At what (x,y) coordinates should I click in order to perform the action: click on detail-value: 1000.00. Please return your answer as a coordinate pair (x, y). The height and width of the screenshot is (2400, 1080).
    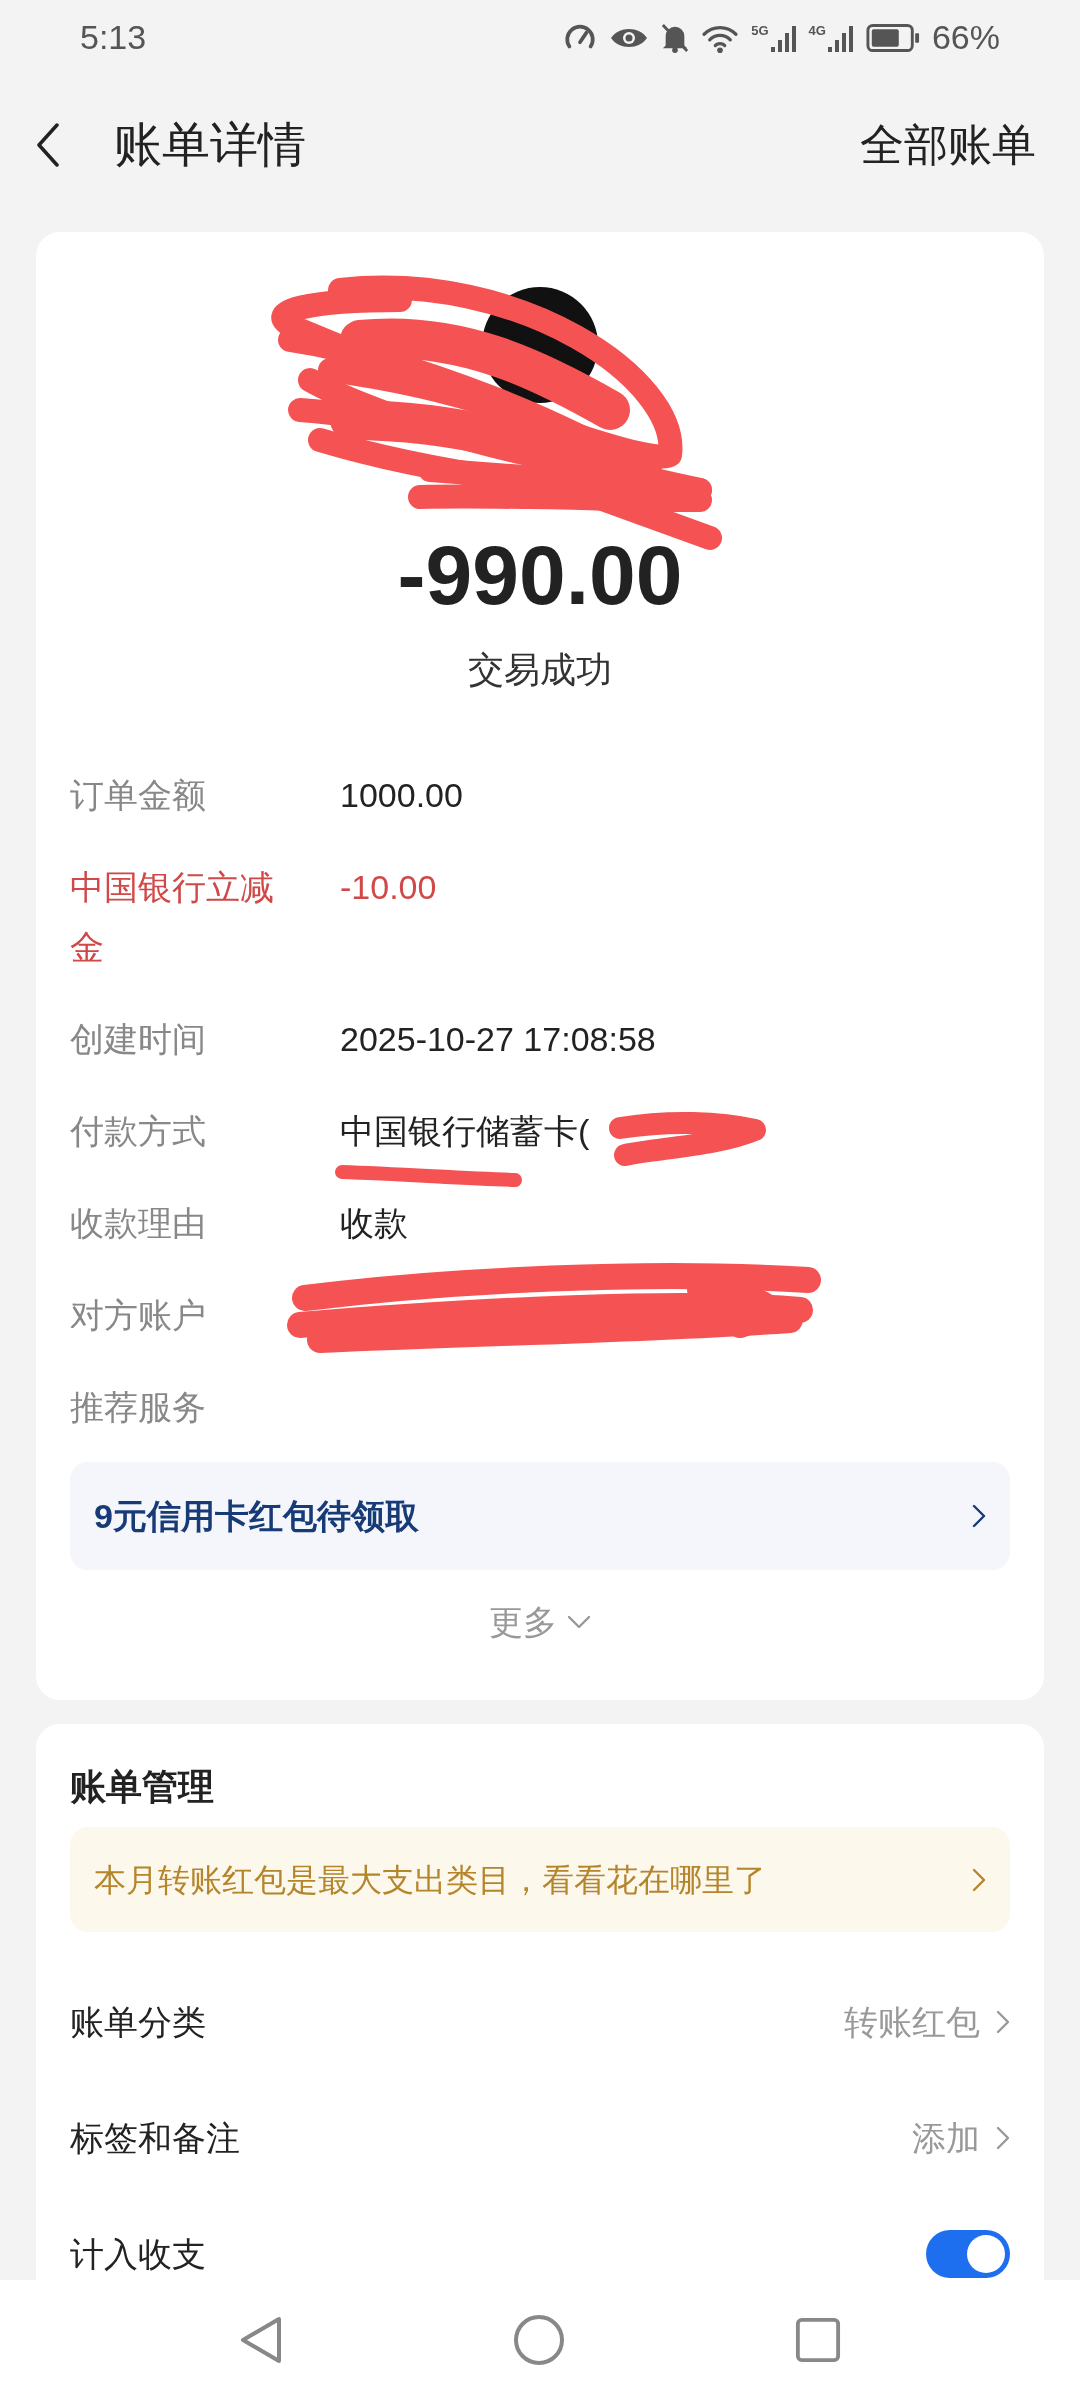
    Looking at the image, I should click on (401, 795).